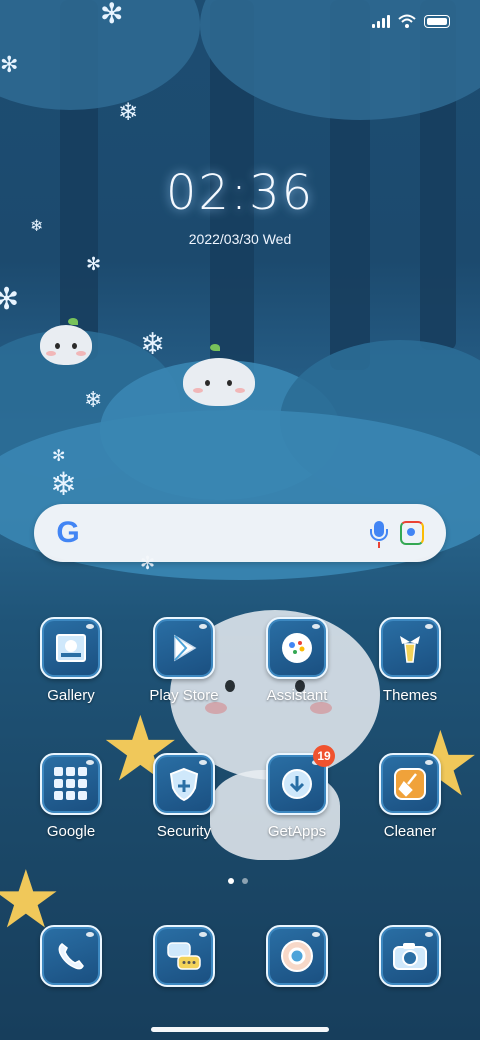 Image resolution: width=480 pixels, height=1040 pixels. I want to click on dock-chrome, so click(297, 956).